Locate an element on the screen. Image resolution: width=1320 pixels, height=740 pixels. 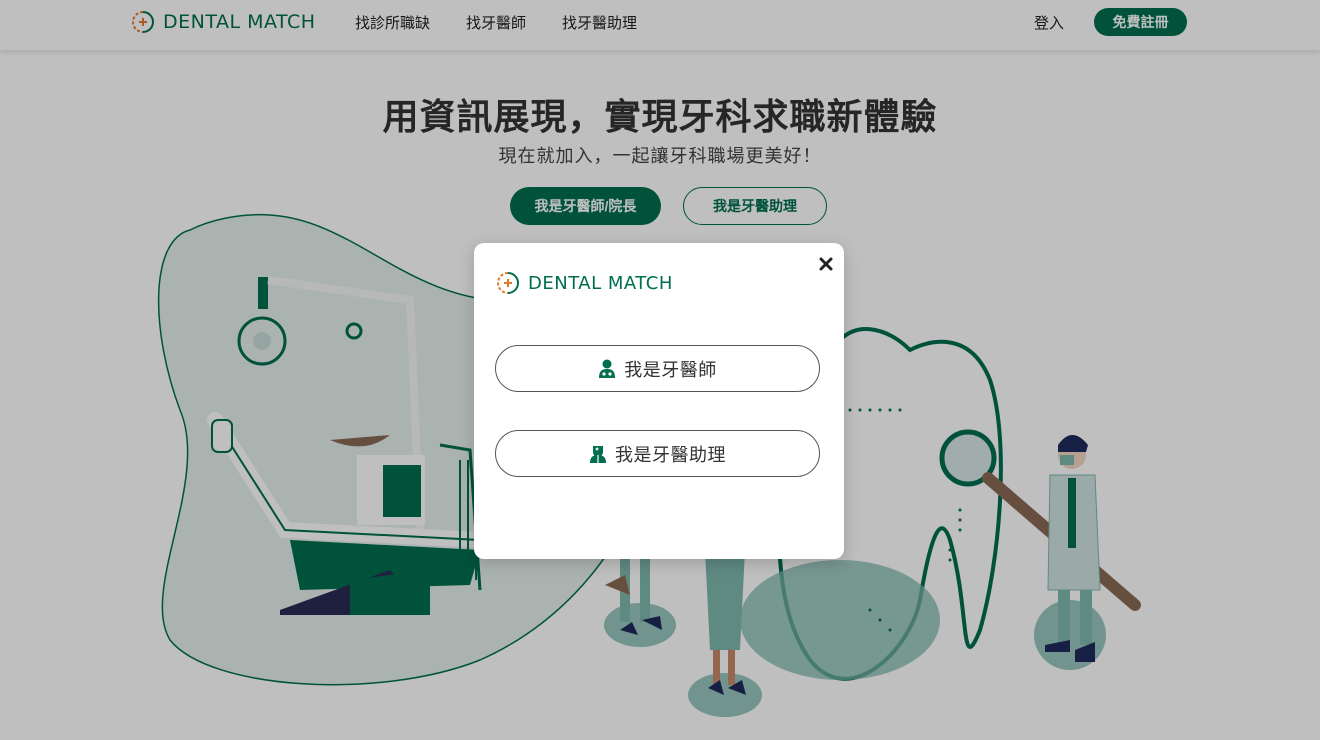
choose-dentist-label: 我是牙醫師 is located at coordinates (670, 370).